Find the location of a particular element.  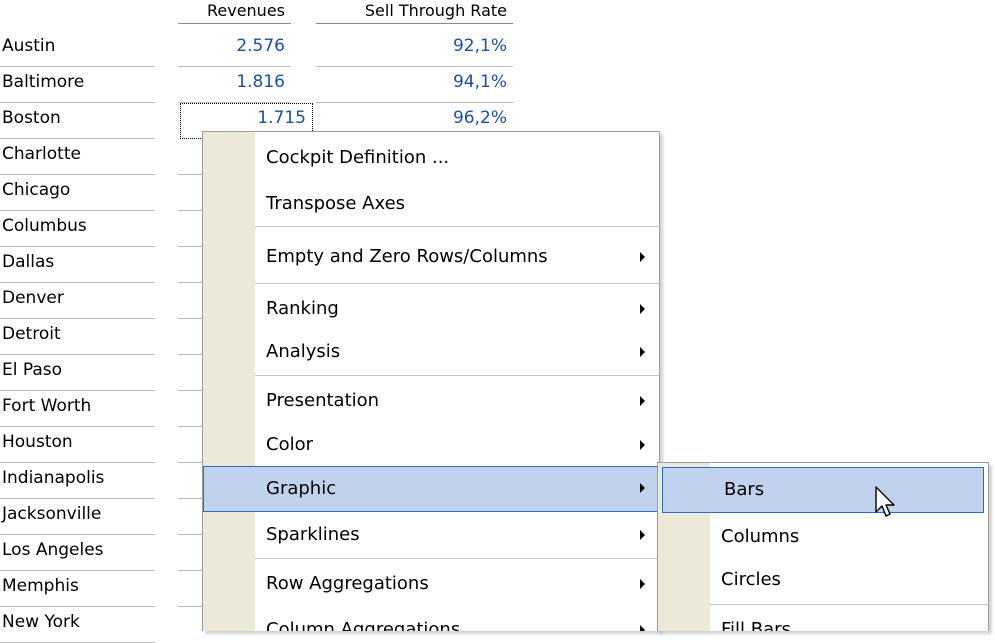

menu-item-label: Sparklines is located at coordinates (313, 534).